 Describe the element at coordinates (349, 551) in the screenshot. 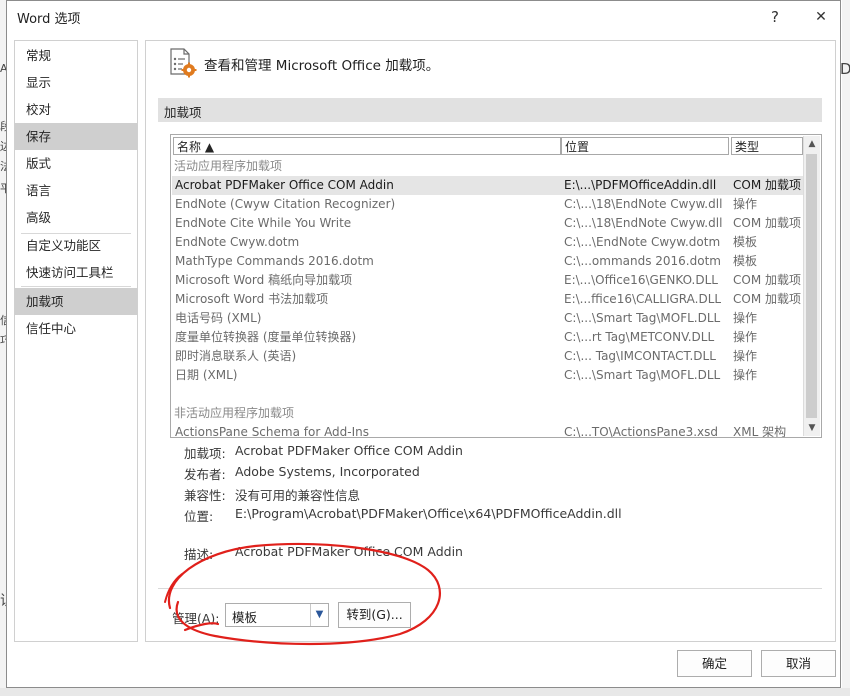

I see `detail-value-description: Acrobat PDFMaker Office COM Addin` at that location.